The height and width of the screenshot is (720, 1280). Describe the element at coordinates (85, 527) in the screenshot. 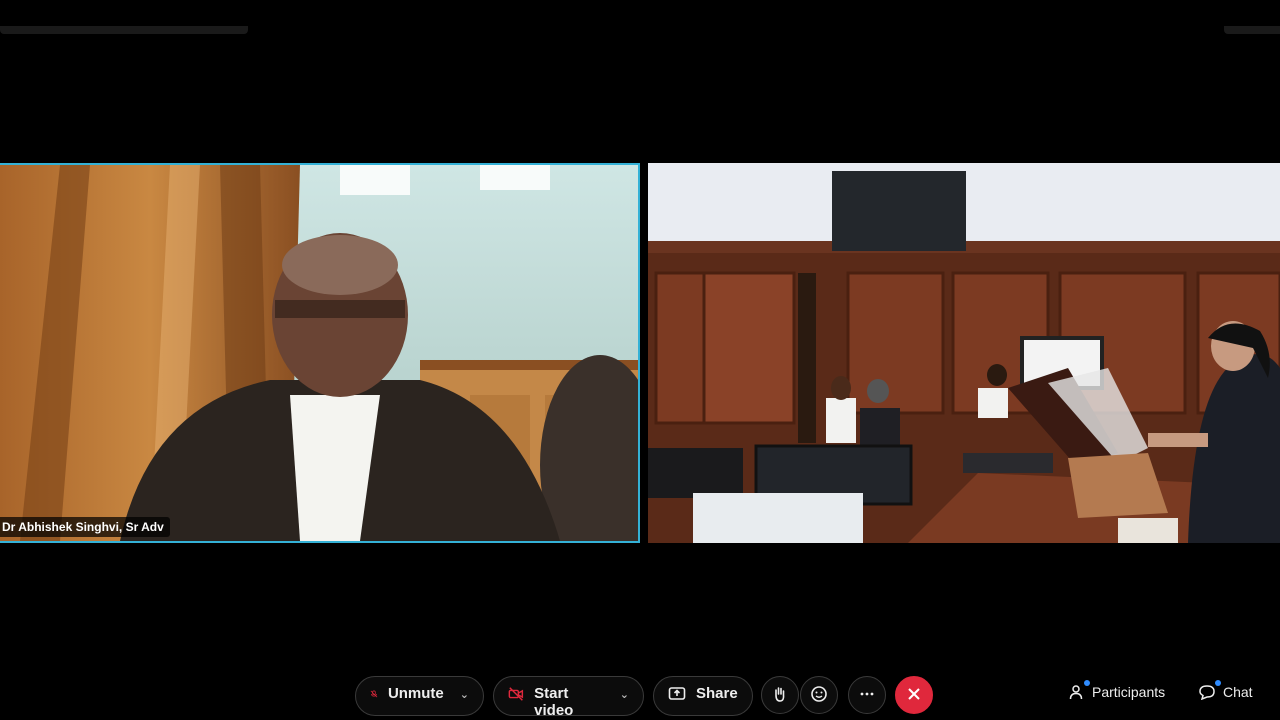

I see `participant-name-label: Dr Abhishek Singhvi, Sr Adv` at that location.